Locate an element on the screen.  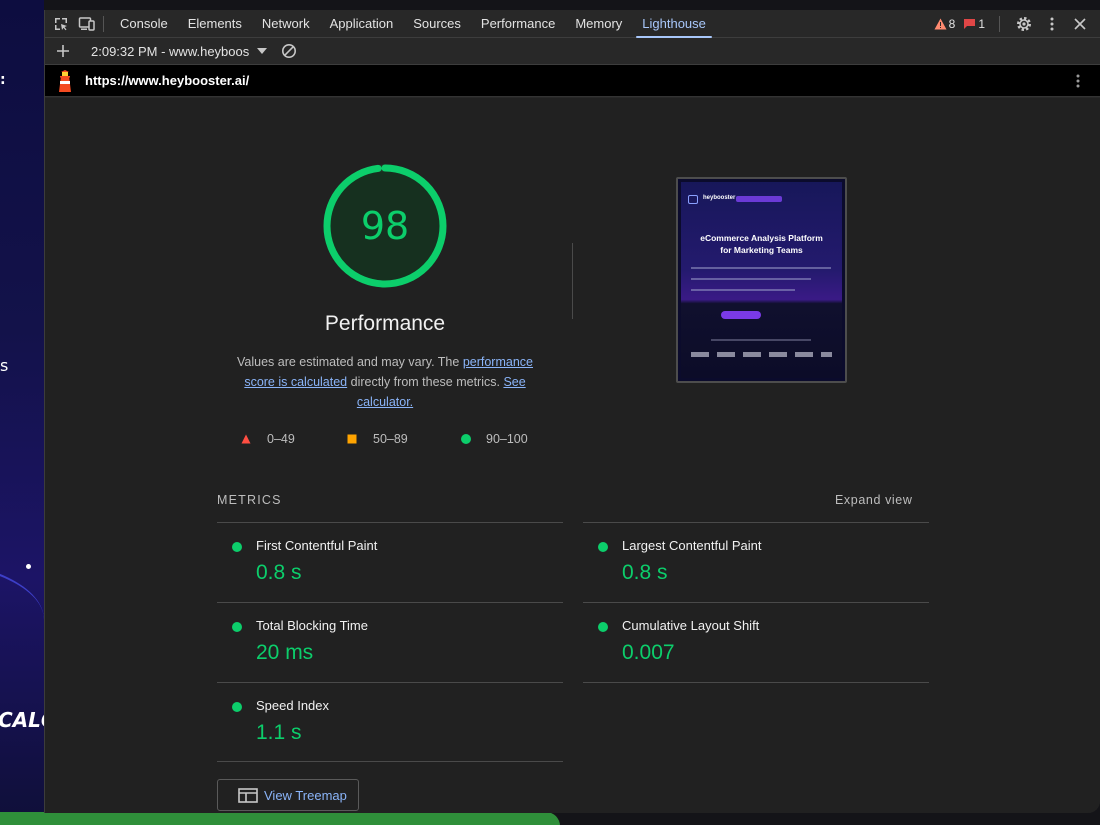
metric-total-blocking-time: Total Blocking Time 20 ms is located at coordinates (390, 642).